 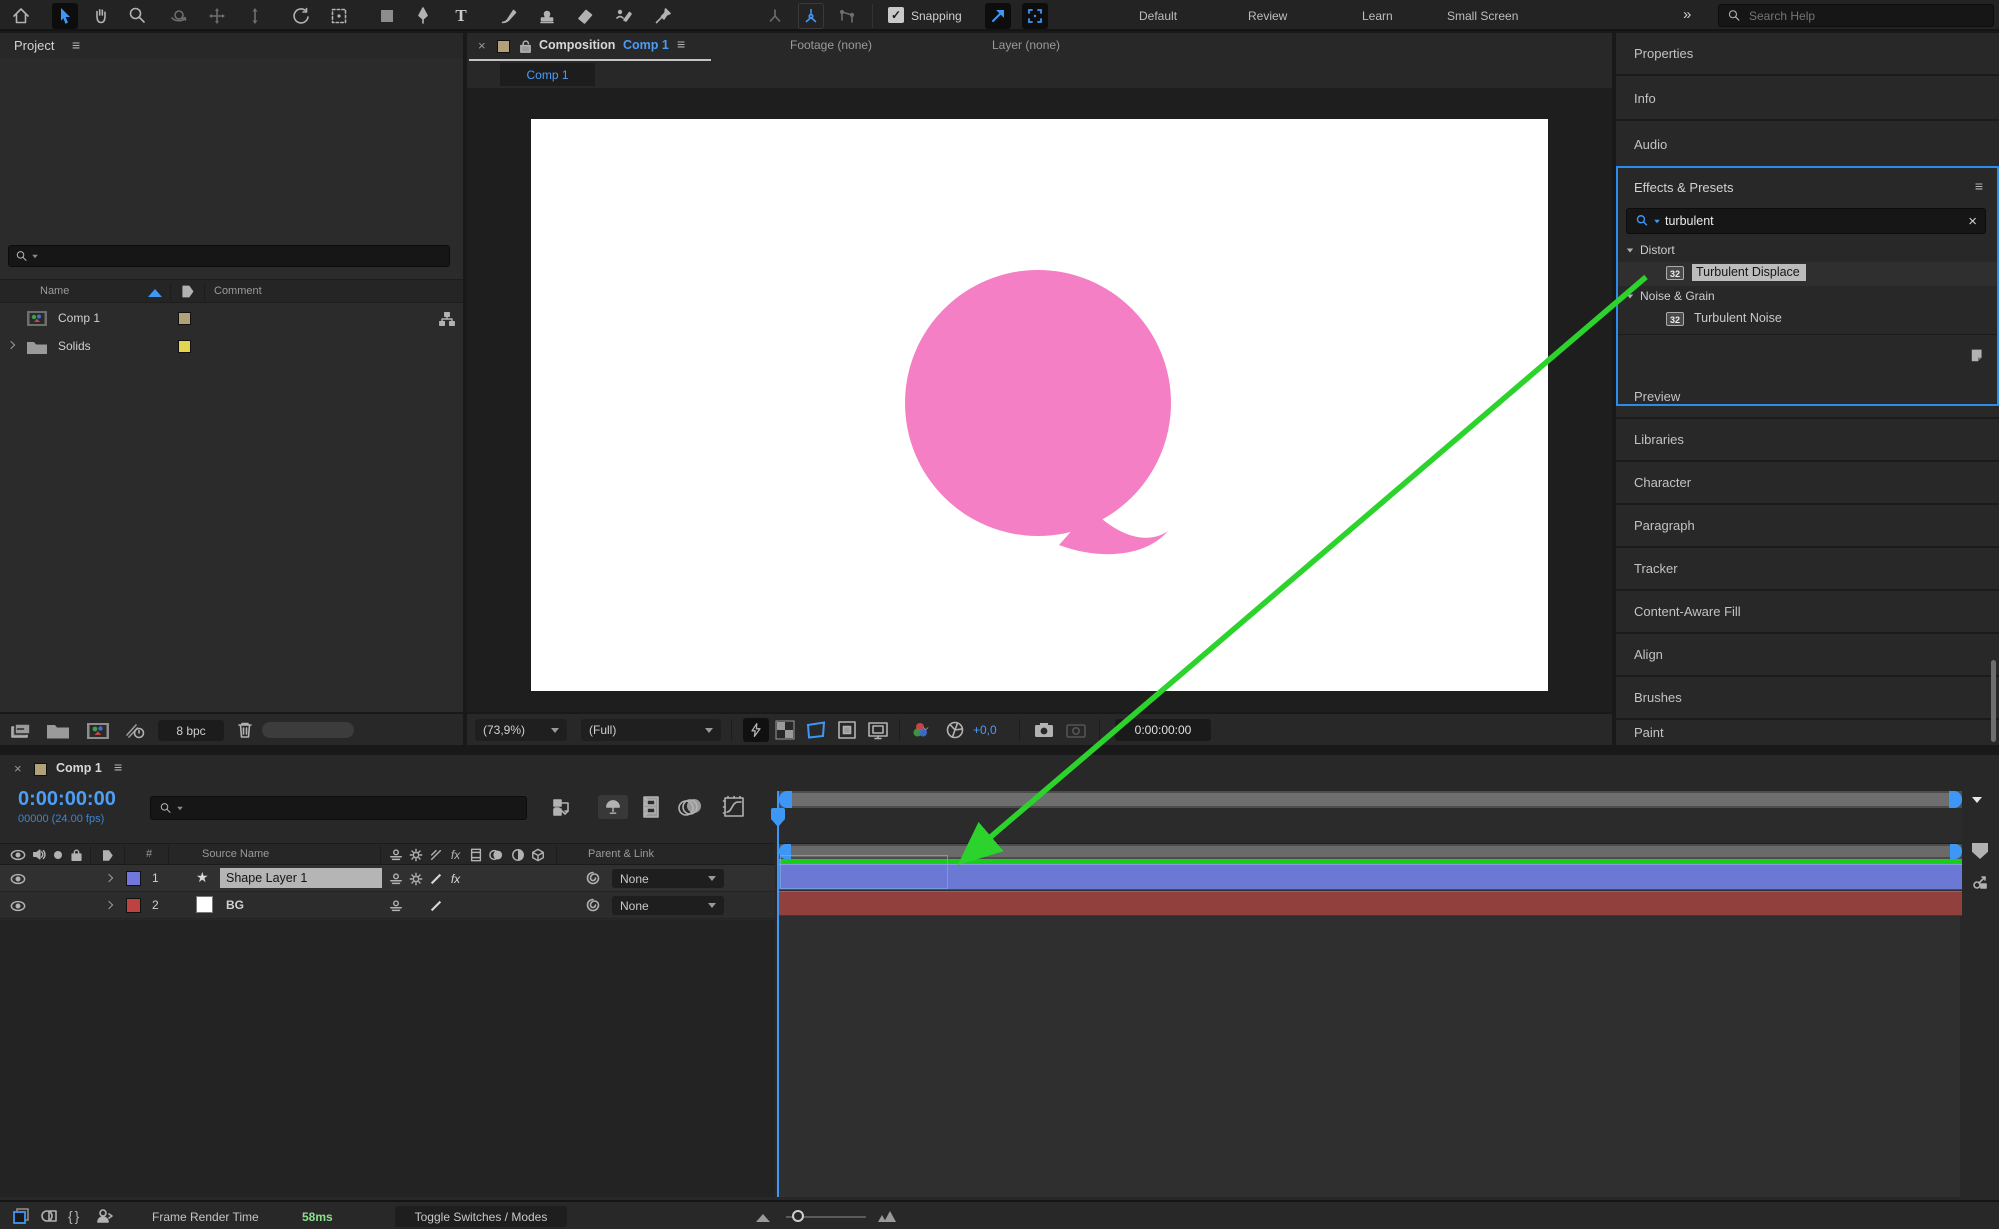 What do you see at coordinates (455, 879) in the screenshot?
I see `fx-switch-icon: fx` at bounding box center [455, 879].